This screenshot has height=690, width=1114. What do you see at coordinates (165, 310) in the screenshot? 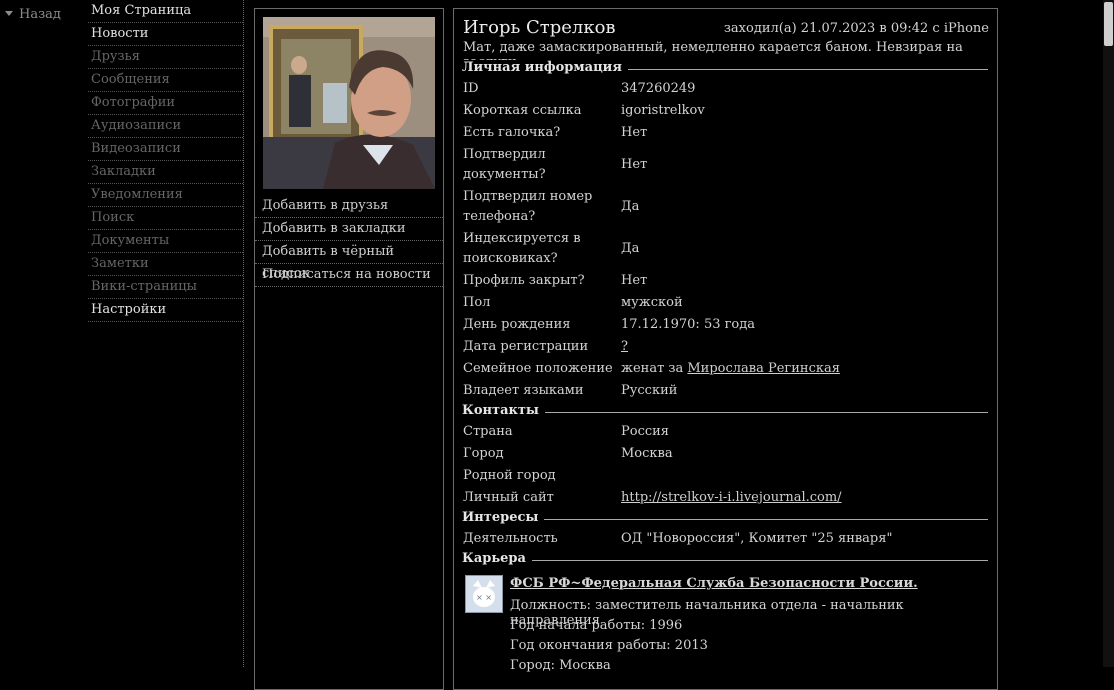
I see `menu-item-settings: Настройки` at bounding box center [165, 310].